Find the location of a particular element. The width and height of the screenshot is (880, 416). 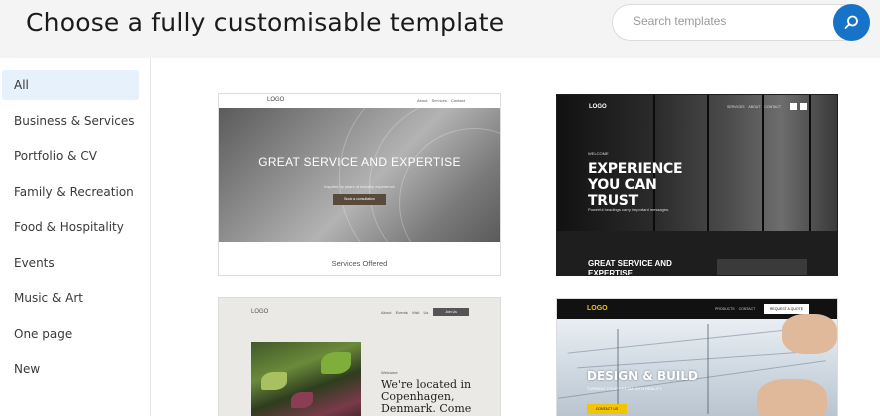

template-nav-links: About Events Visit Us is located at coordinates (405, 312).